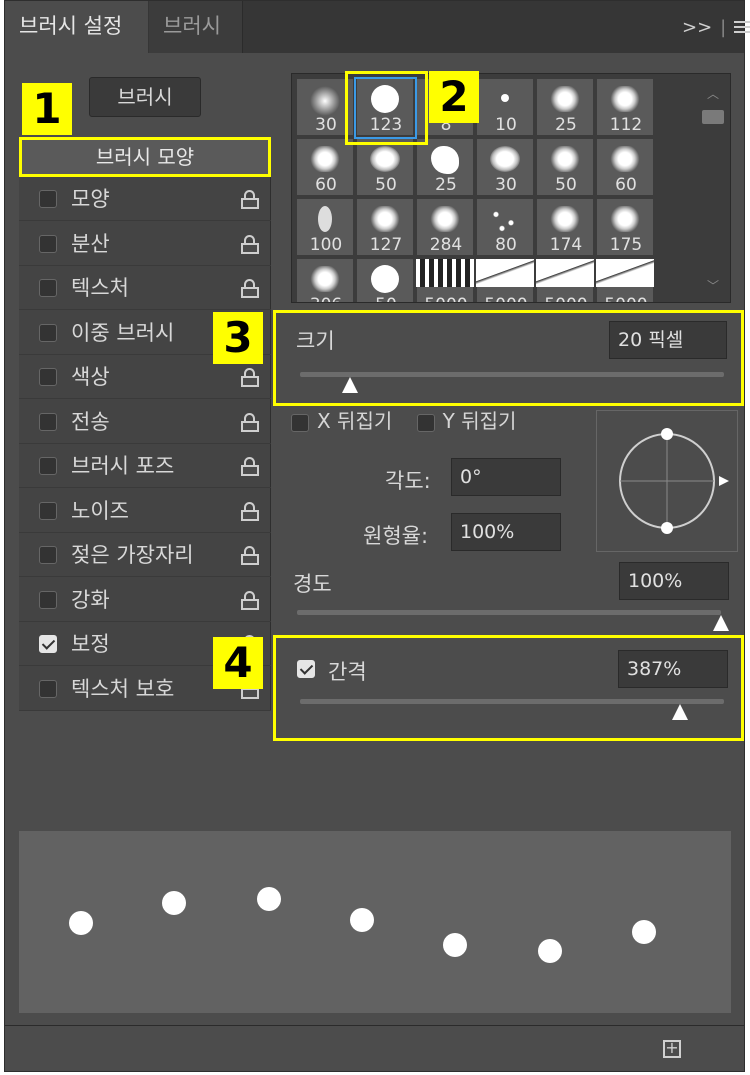  Describe the element at coordinates (145, 511) in the screenshot. I see `option-row: 노이즈` at that location.